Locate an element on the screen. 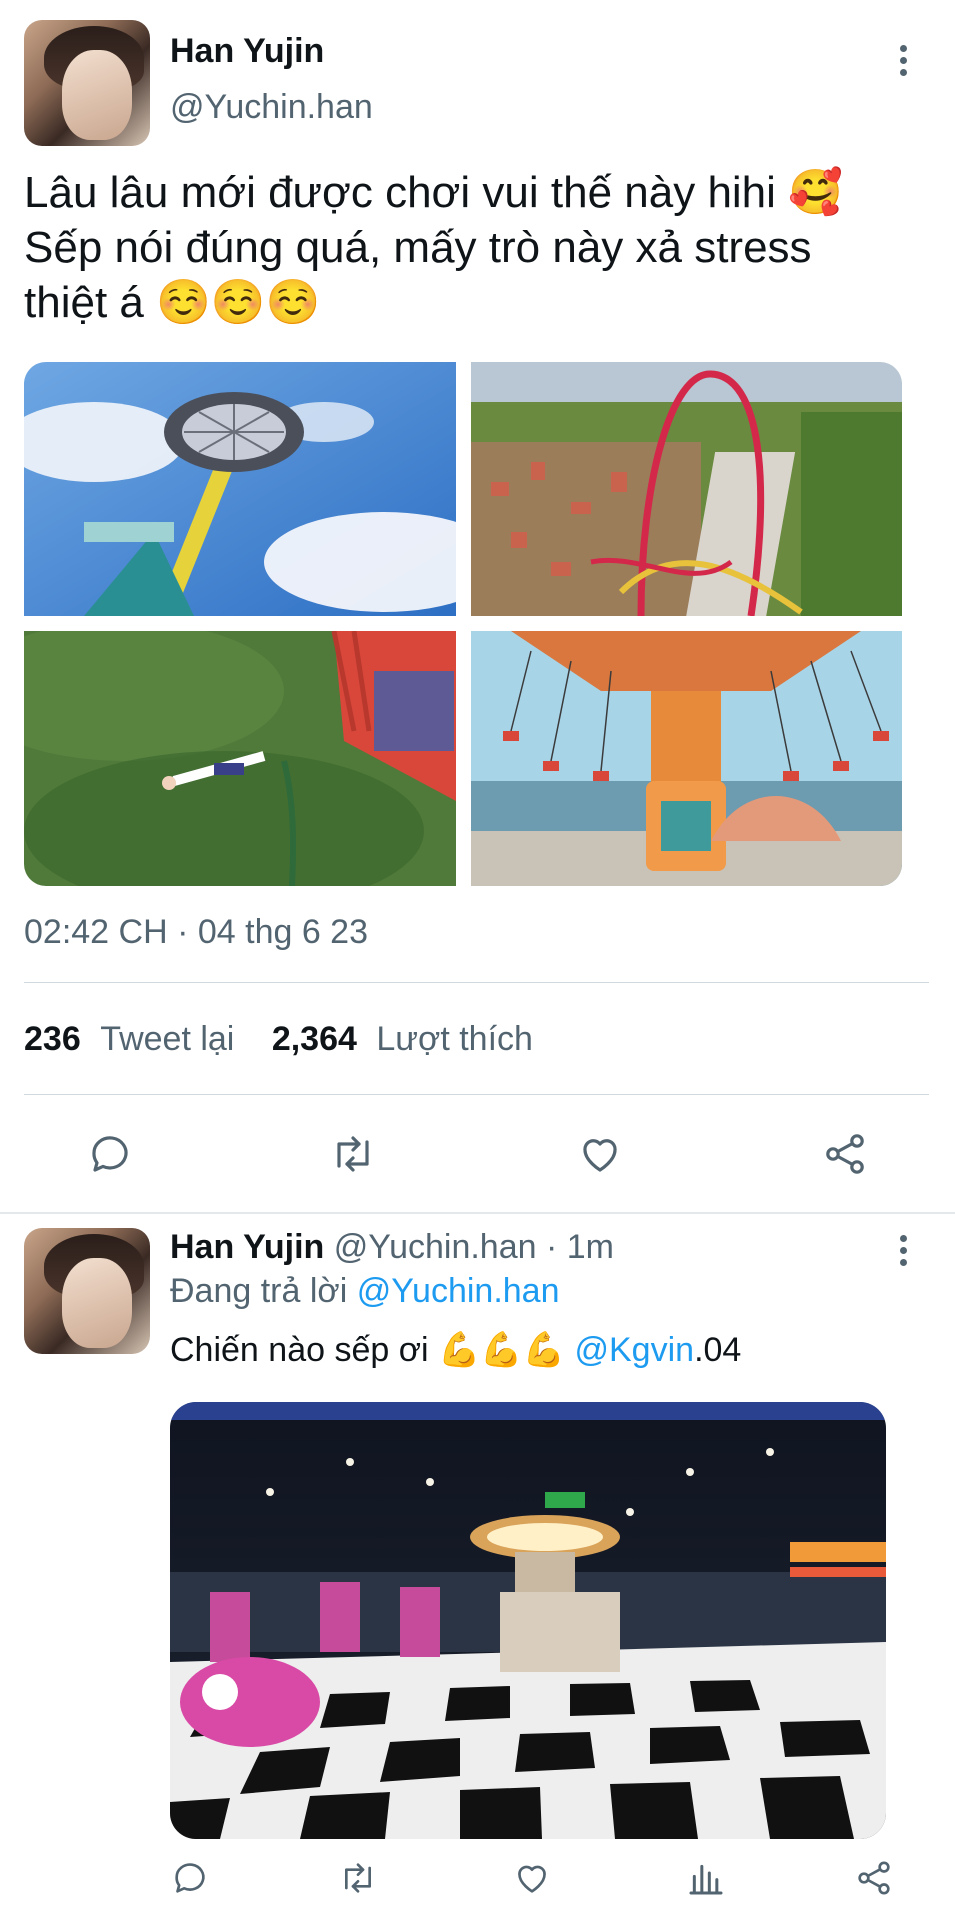 This screenshot has width=955, height=1920. tweet-timestamp: 02:42 CH · 04 thg 6 23 is located at coordinates (196, 932).